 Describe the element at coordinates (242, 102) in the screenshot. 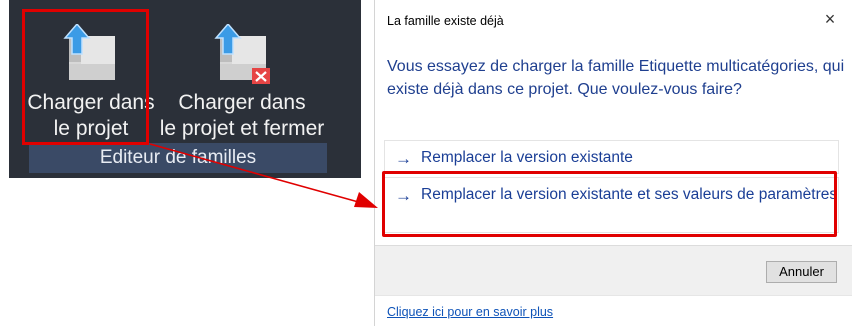

I see `load-into-project-and-close-label-line1: Charger dans` at that location.